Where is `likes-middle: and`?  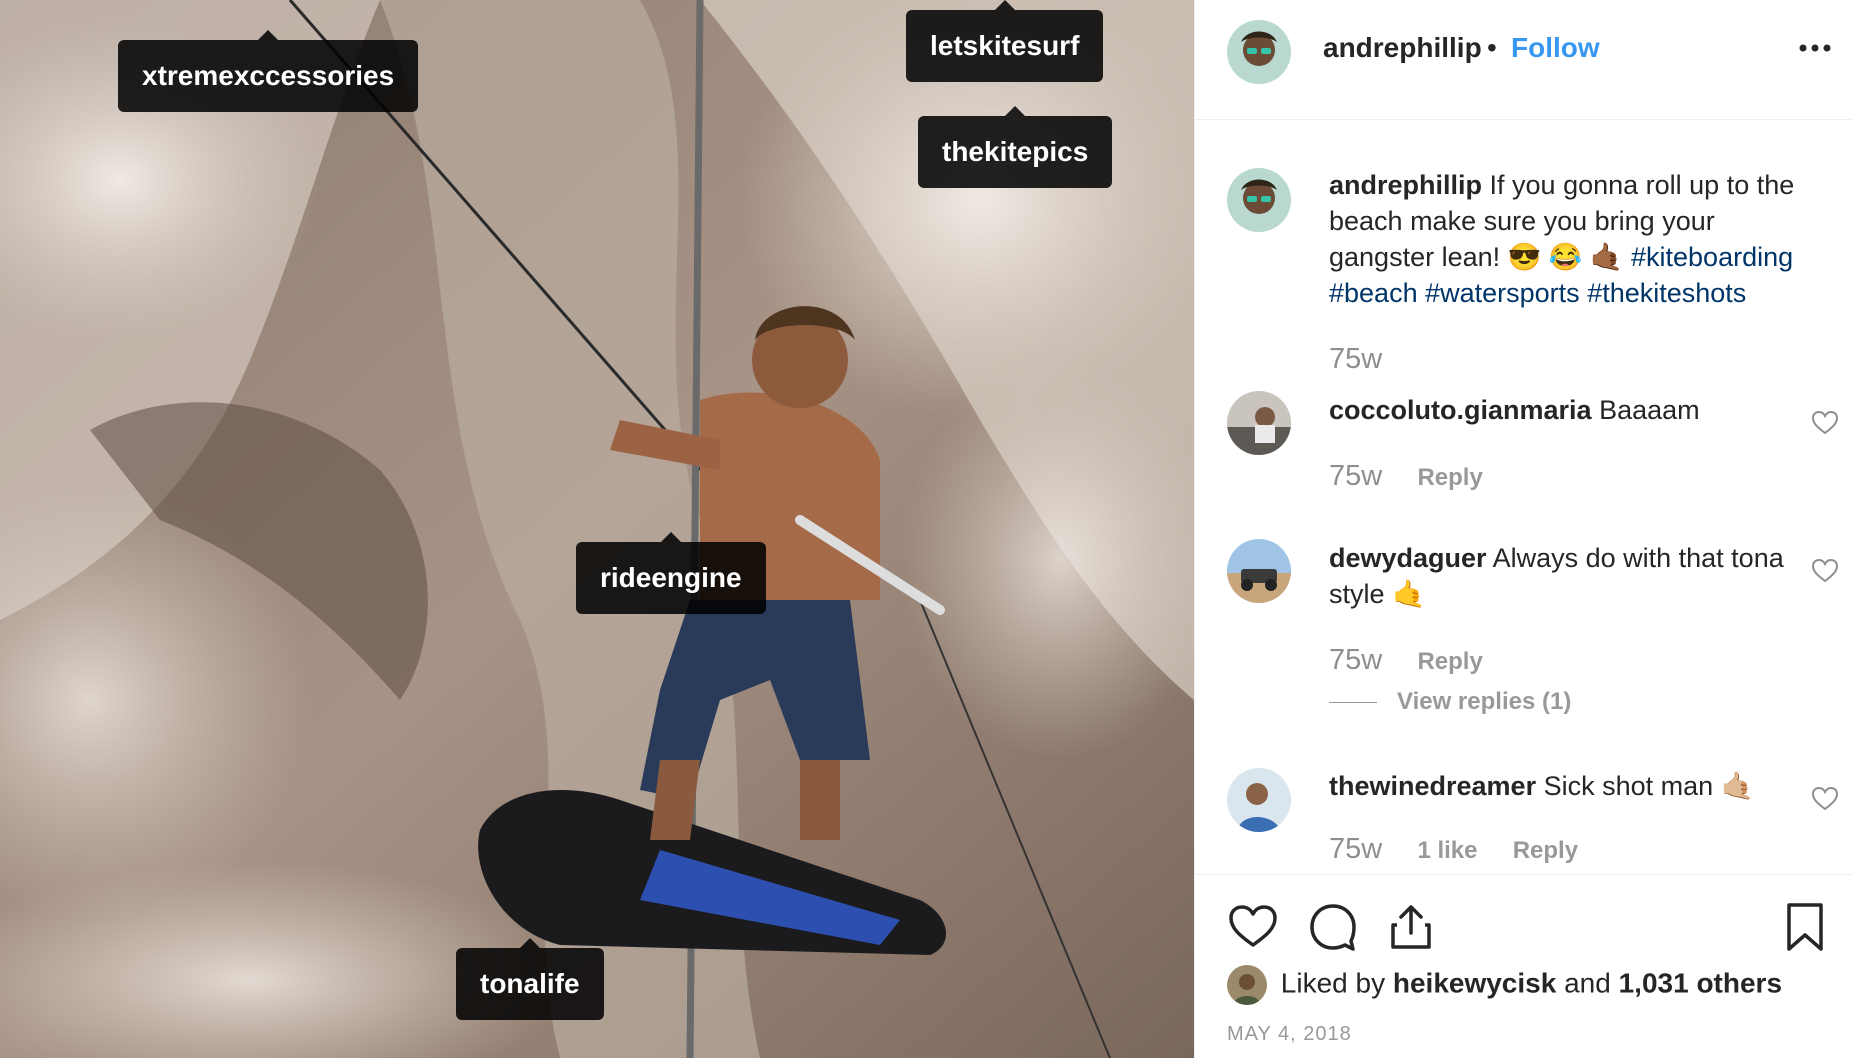 likes-middle: and is located at coordinates (1587, 983).